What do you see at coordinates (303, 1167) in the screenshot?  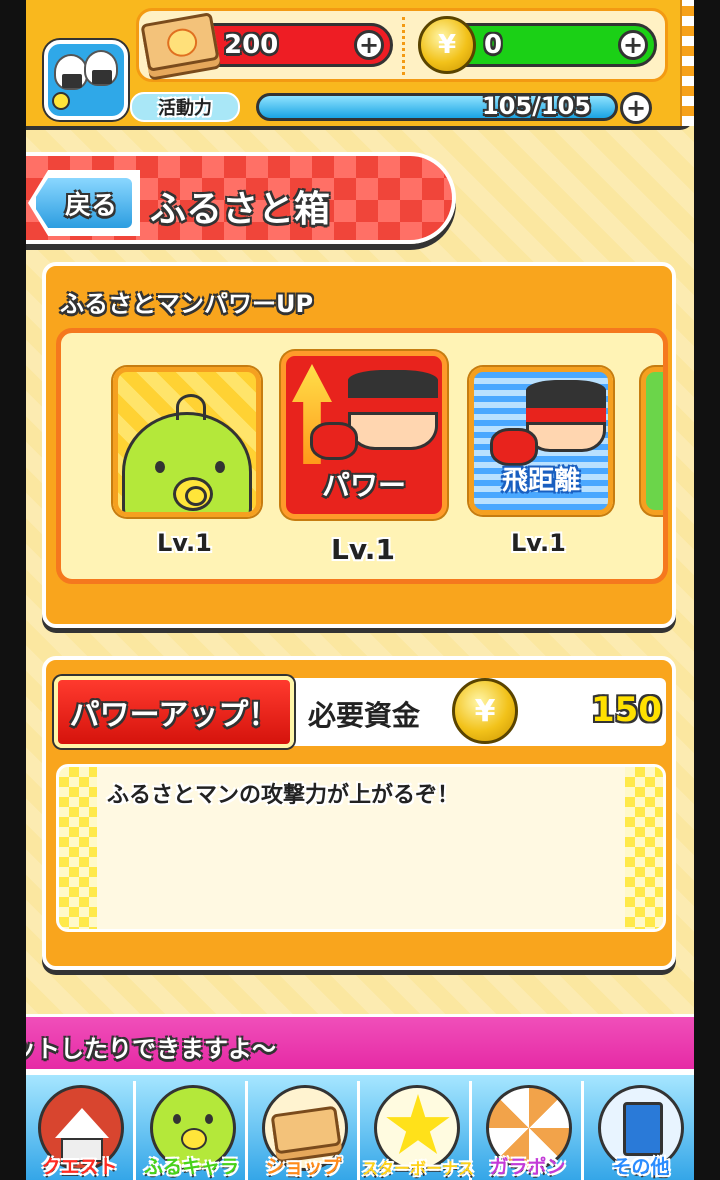 I see `nav-label: ショップ` at bounding box center [303, 1167].